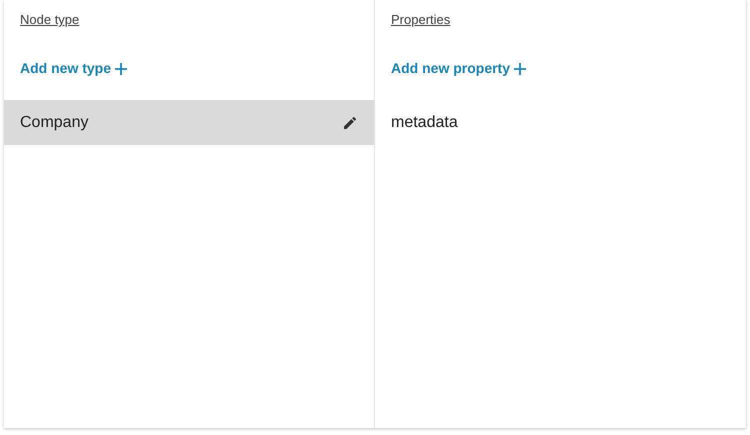  I want to click on add-link: Add new type, so click(74, 68).